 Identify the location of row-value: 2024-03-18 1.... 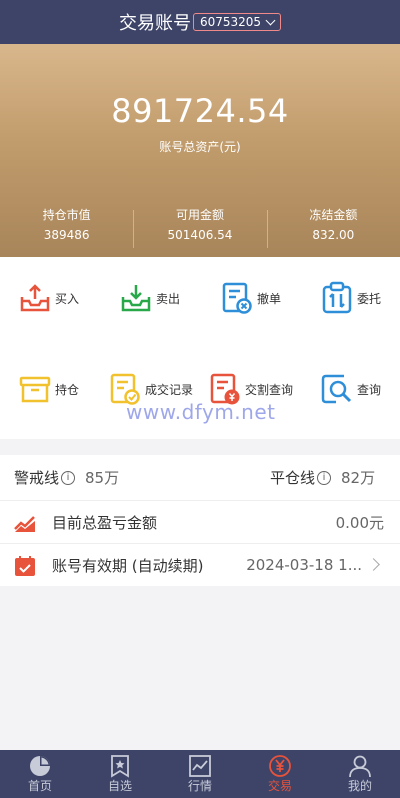
(304, 565).